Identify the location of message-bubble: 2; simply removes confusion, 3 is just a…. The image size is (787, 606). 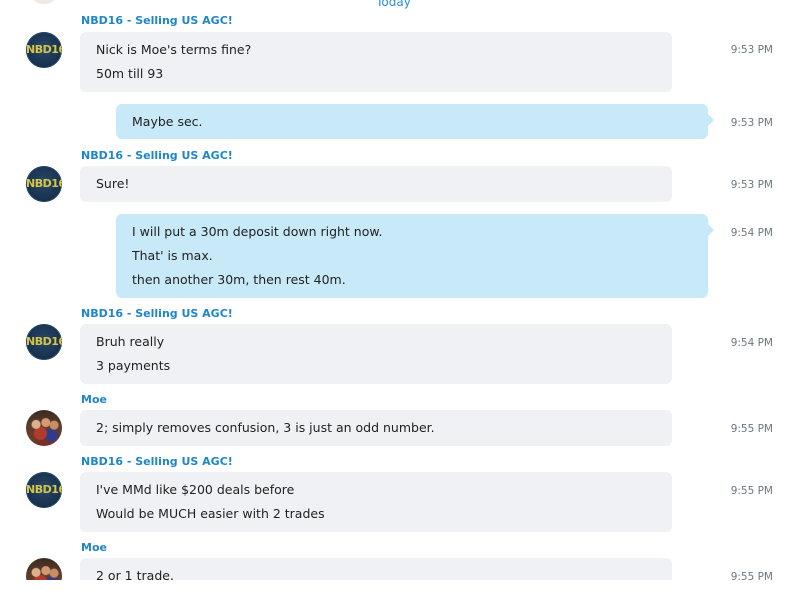
(376, 428).